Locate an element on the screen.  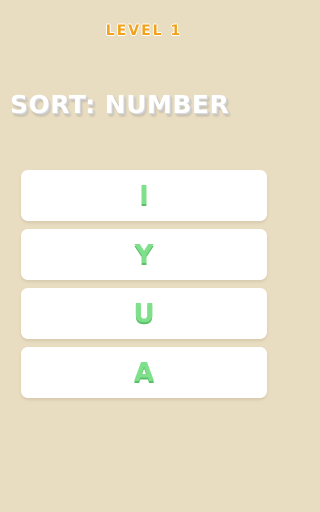
letter-card: U is located at coordinates (144, 313).